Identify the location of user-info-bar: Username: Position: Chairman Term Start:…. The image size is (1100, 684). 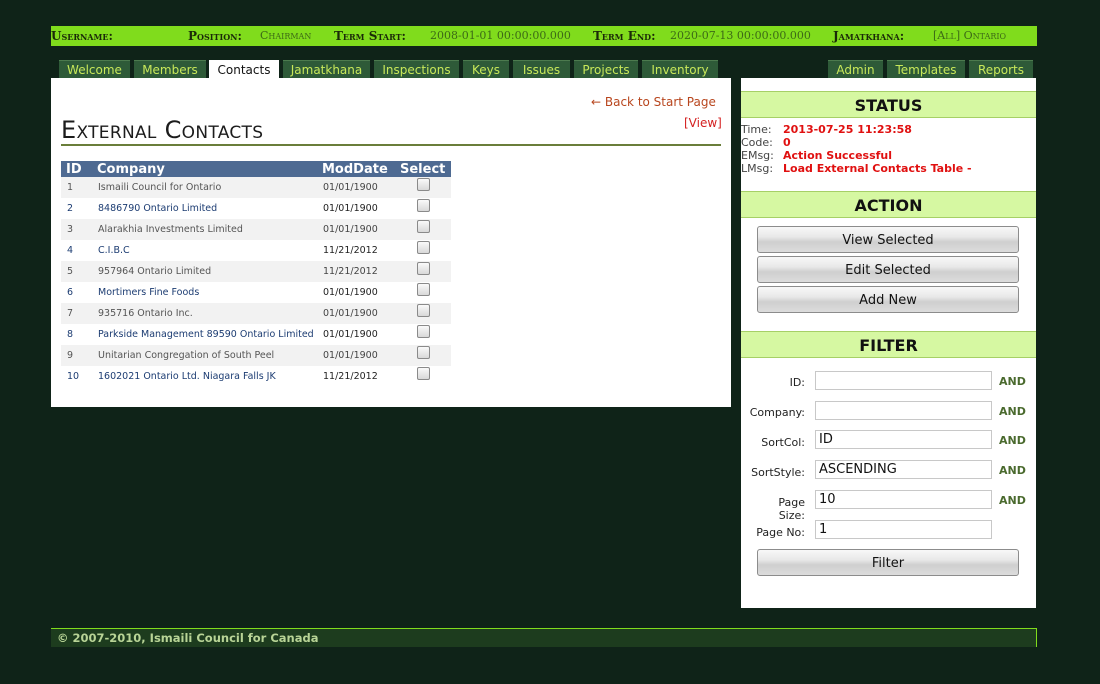
(544, 36).